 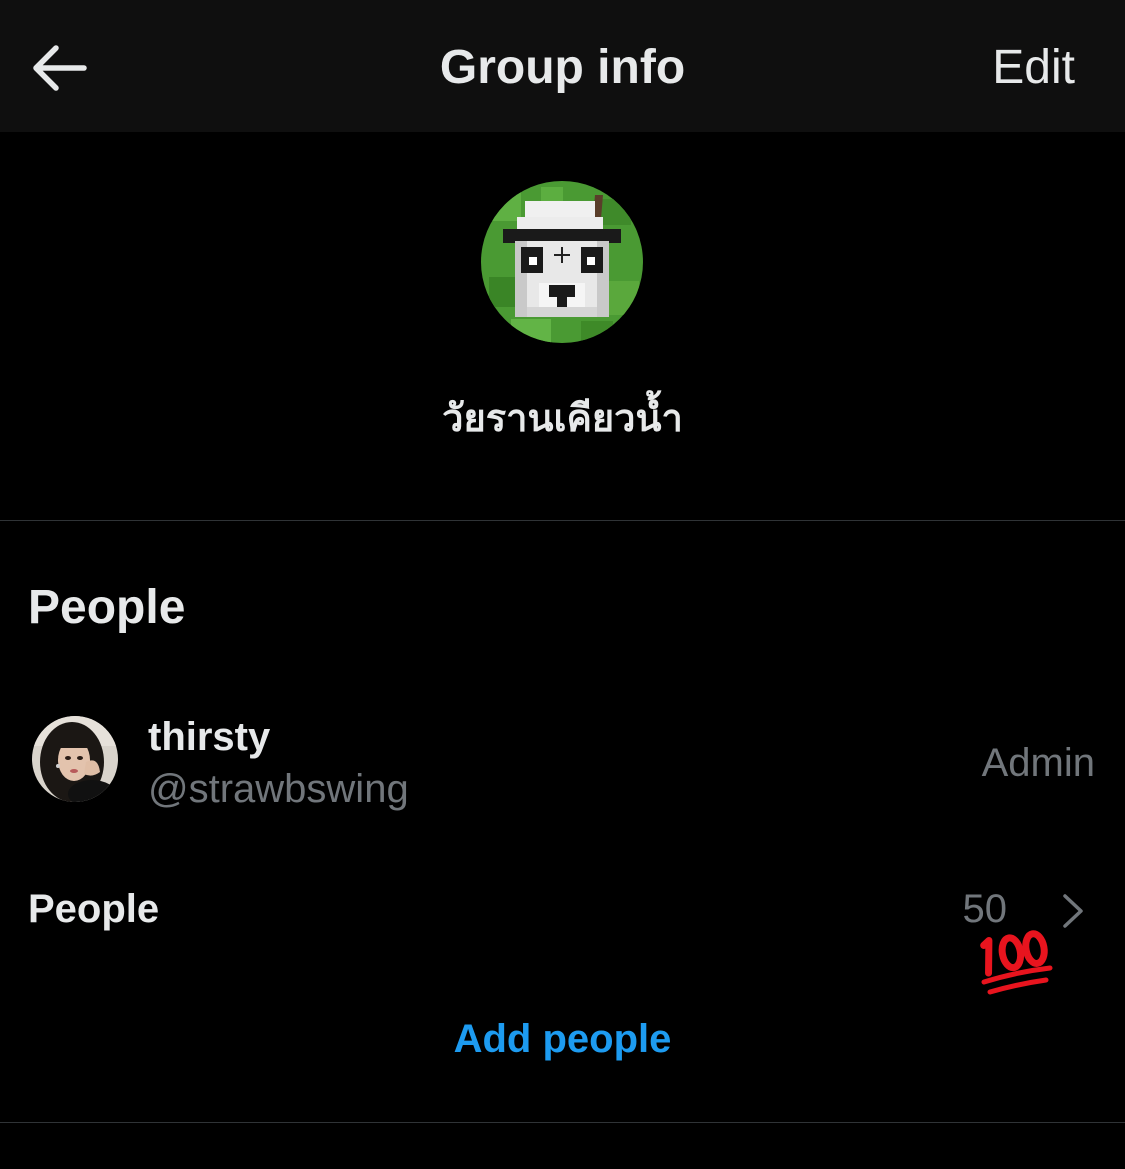 I want to click on add-people-container: Add people, so click(x=562, y=1039).